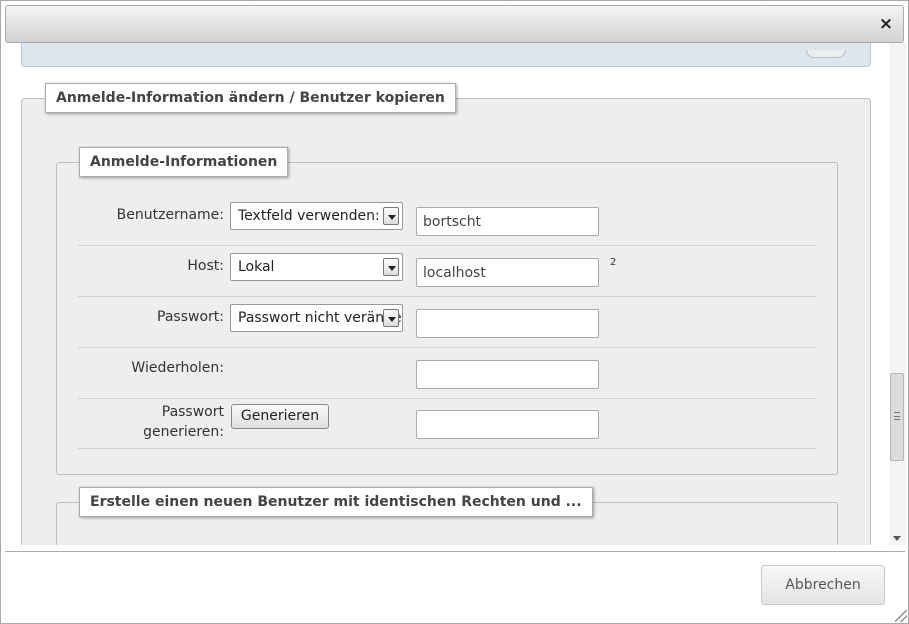  Describe the element at coordinates (454, 24) in the screenshot. I see `dialog-titlebar: ×` at that location.